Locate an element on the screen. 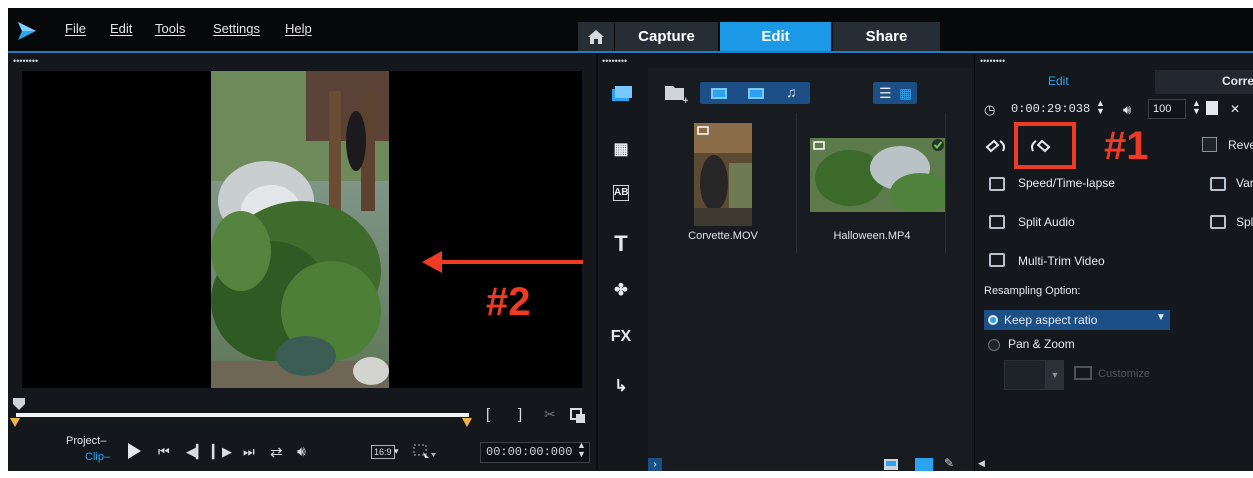 The height and width of the screenshot is (478, 1253). mute-icon: ✕ is located at coordinates (1235, 109).